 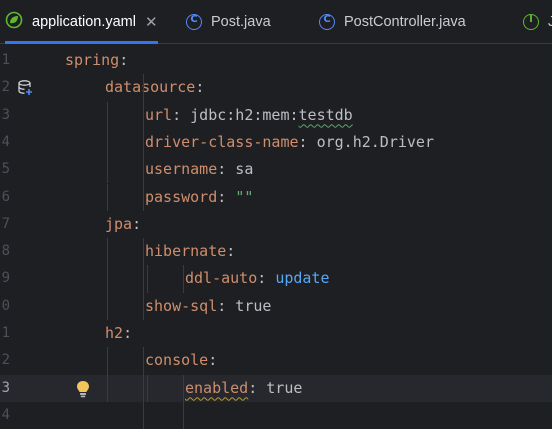 What do you see at coordinates (14, 22) in the screenshot?
I see `spring-leaf-icon` at bounding box center [14, 22].